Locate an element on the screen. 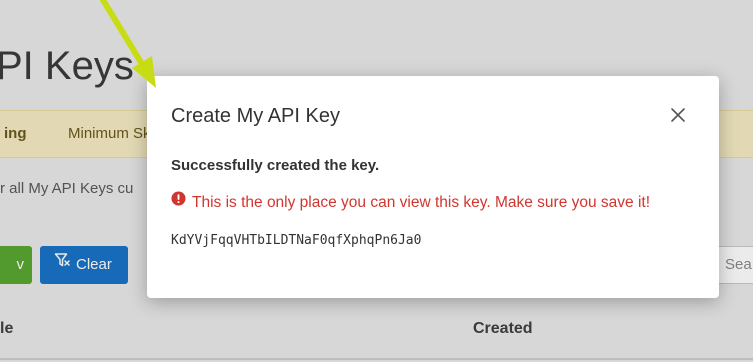 This screenshot has height=362, width=753. annotation-arrow-icon is located at coordinates (128, 44).